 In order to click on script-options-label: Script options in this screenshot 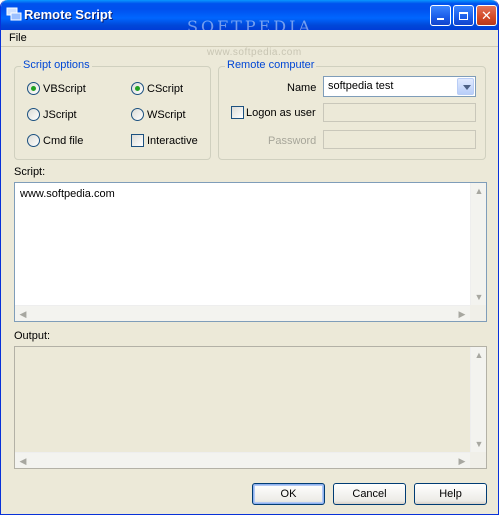, I will do `click(56, 65)`.